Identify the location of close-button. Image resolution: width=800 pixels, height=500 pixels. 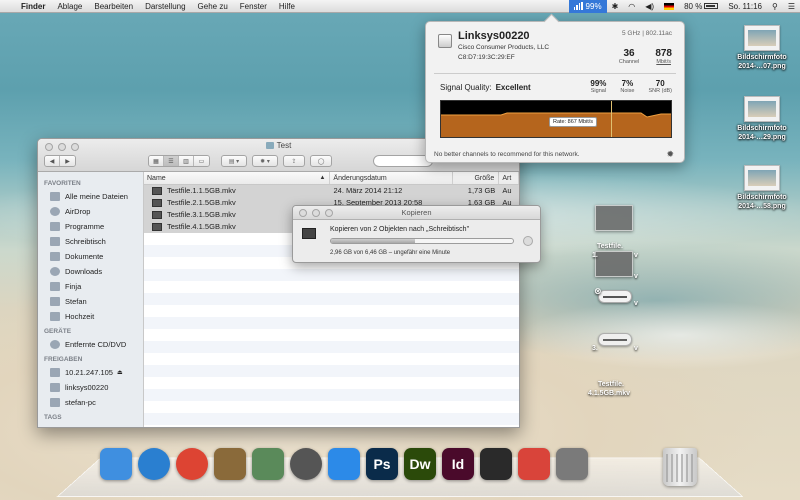
(303, 213).